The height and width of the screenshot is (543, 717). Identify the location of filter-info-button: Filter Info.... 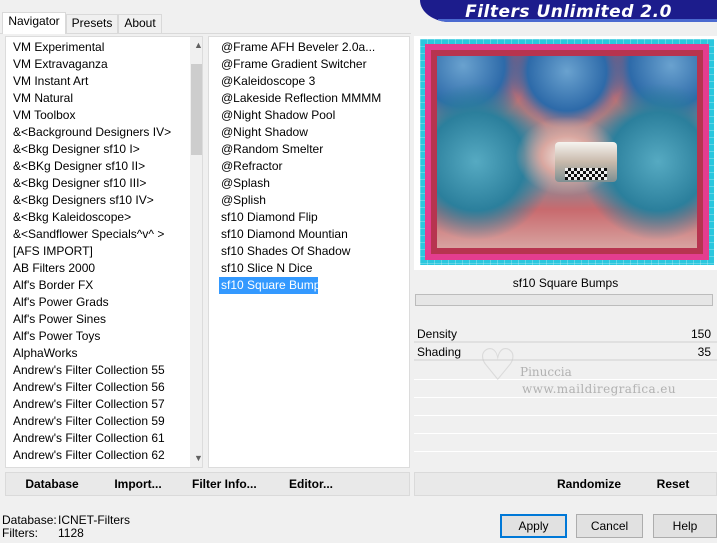
(224, 484).